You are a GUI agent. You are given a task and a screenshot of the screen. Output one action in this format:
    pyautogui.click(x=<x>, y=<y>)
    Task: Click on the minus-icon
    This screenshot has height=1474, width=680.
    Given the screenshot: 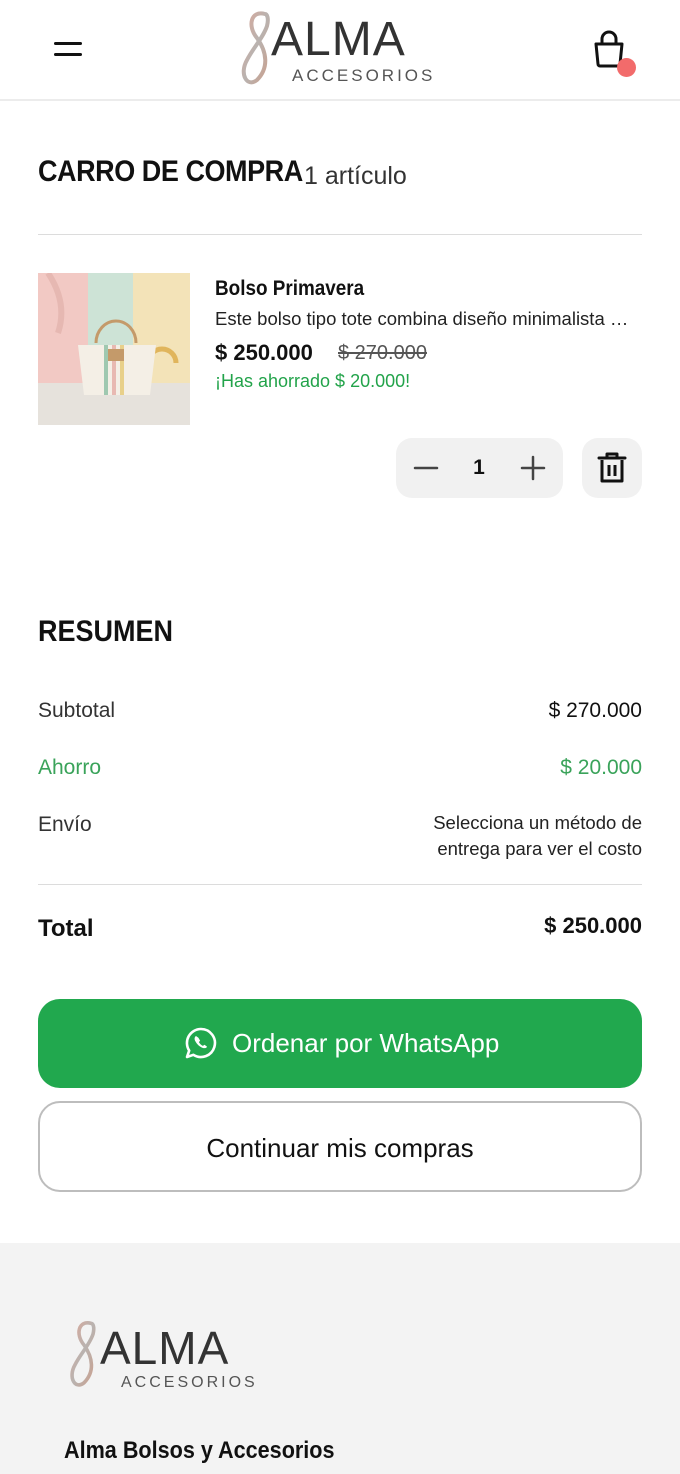 What is the action you would take?
    pyautogui.click(x=426, y=468)
    